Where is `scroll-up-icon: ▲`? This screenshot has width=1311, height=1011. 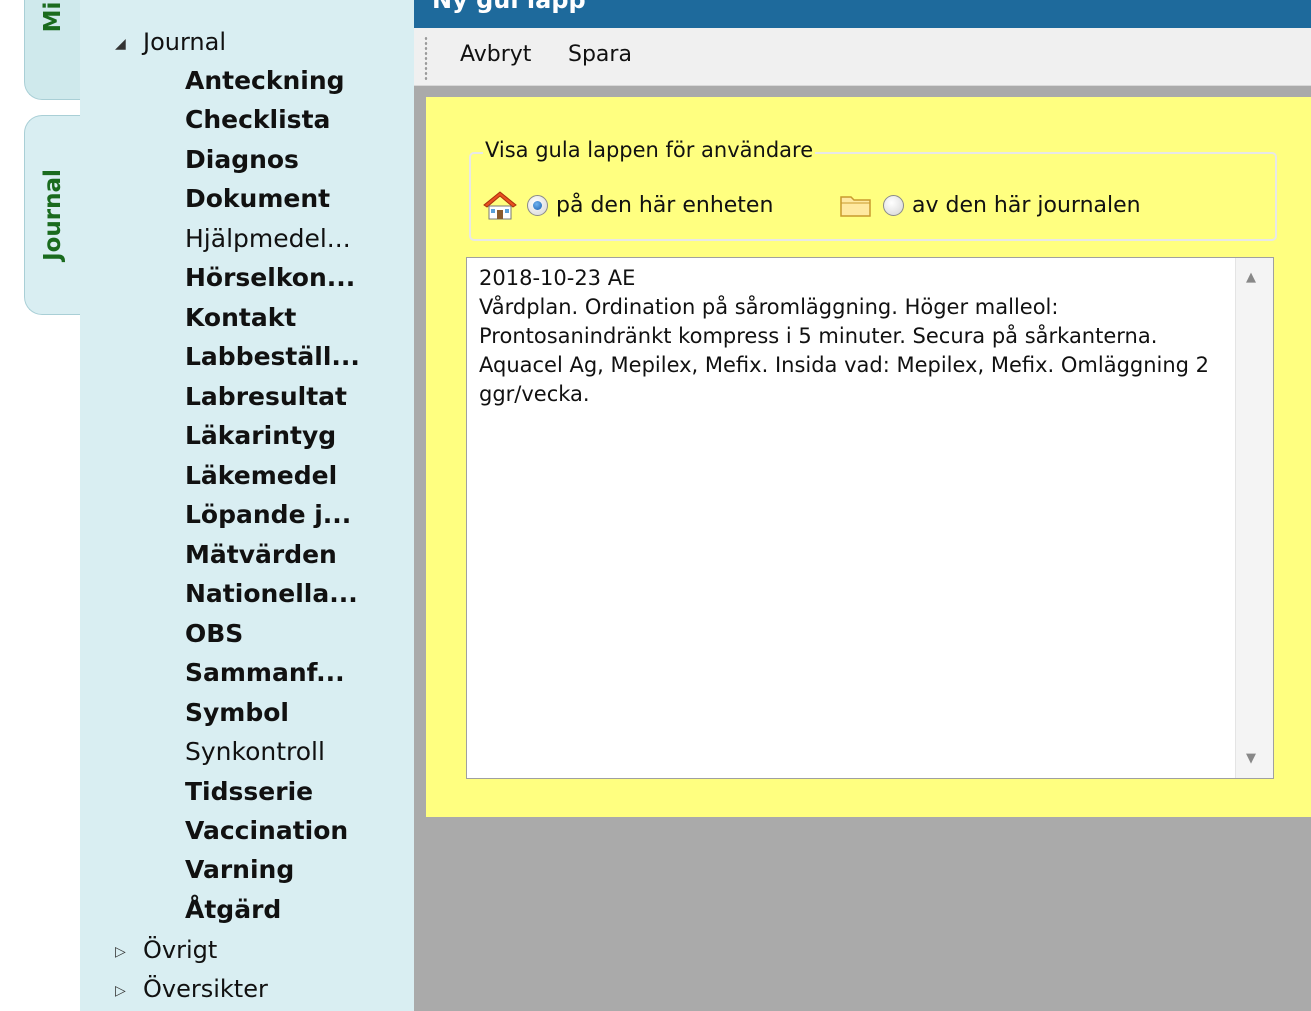
scroll-up-icon: ▲ is located at coordinates (1251, 277).